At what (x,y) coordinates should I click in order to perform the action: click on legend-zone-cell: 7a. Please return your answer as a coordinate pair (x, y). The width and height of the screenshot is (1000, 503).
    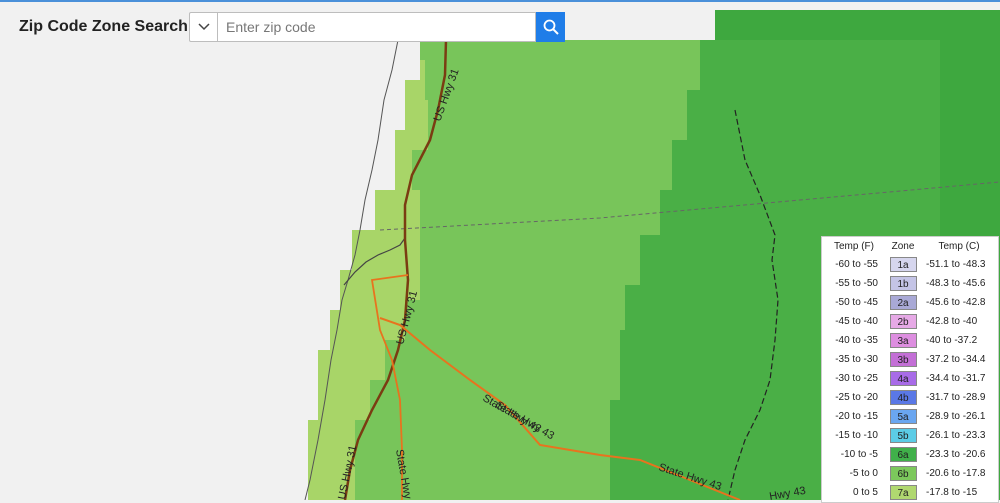
    Looking at the image, I should click on (903, 492).